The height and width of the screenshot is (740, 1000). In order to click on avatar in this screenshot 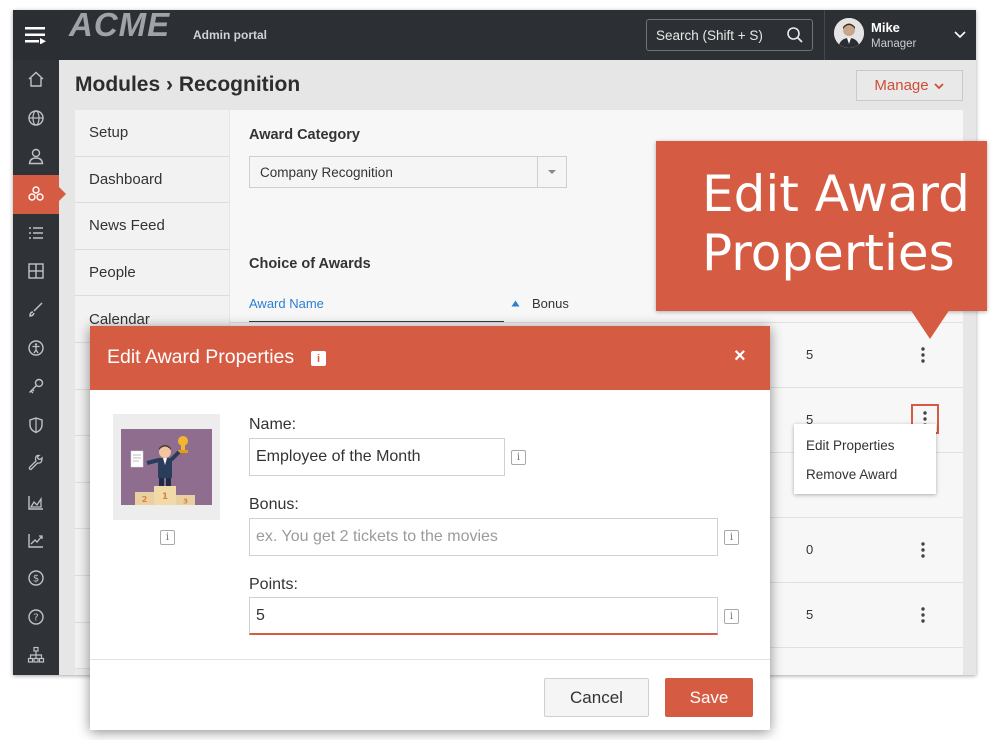, I will do `click(849, 33)`.